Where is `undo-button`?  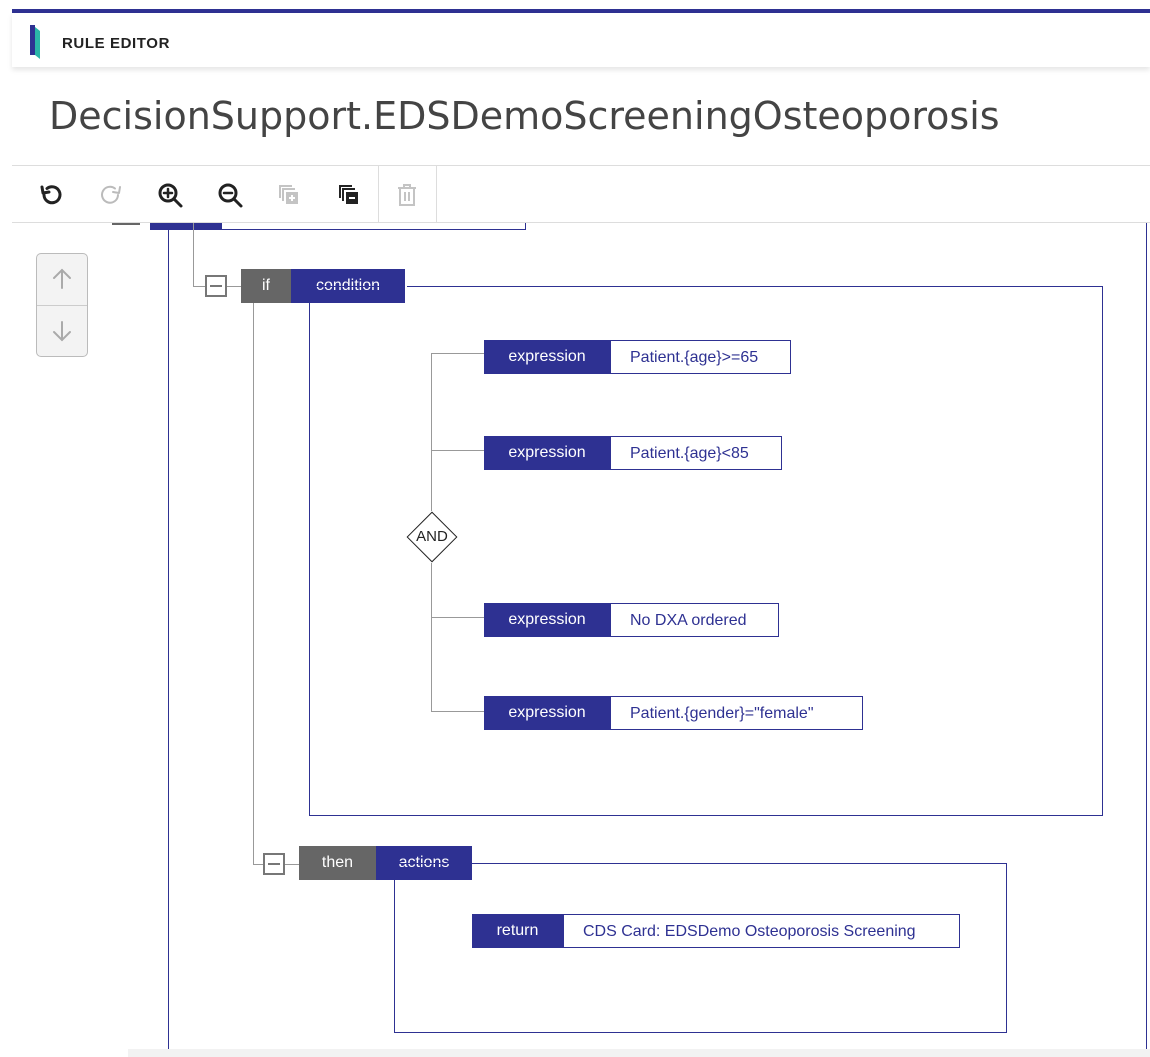 undo-button is located at coordinates (51, 195).